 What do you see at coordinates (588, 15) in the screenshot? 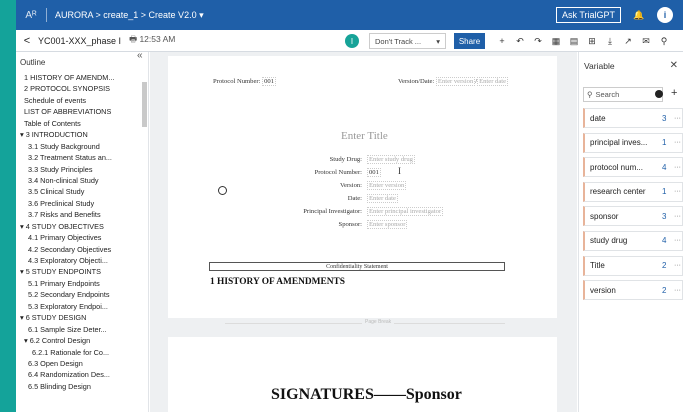
I see `ask-trialgpt-button: Ask TrialGPT` at bounding box center [588, 15].